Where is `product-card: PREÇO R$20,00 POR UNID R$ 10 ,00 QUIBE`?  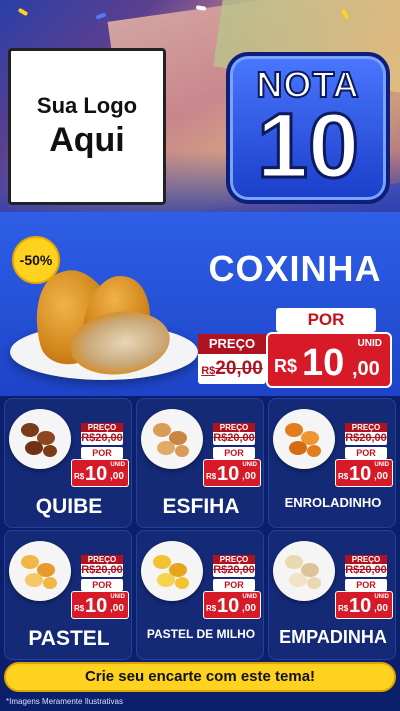 product-card: PREÇO R$20,00 POR UNID R$ 10 ,00 QUIBE is located at coordinates (68, 463).